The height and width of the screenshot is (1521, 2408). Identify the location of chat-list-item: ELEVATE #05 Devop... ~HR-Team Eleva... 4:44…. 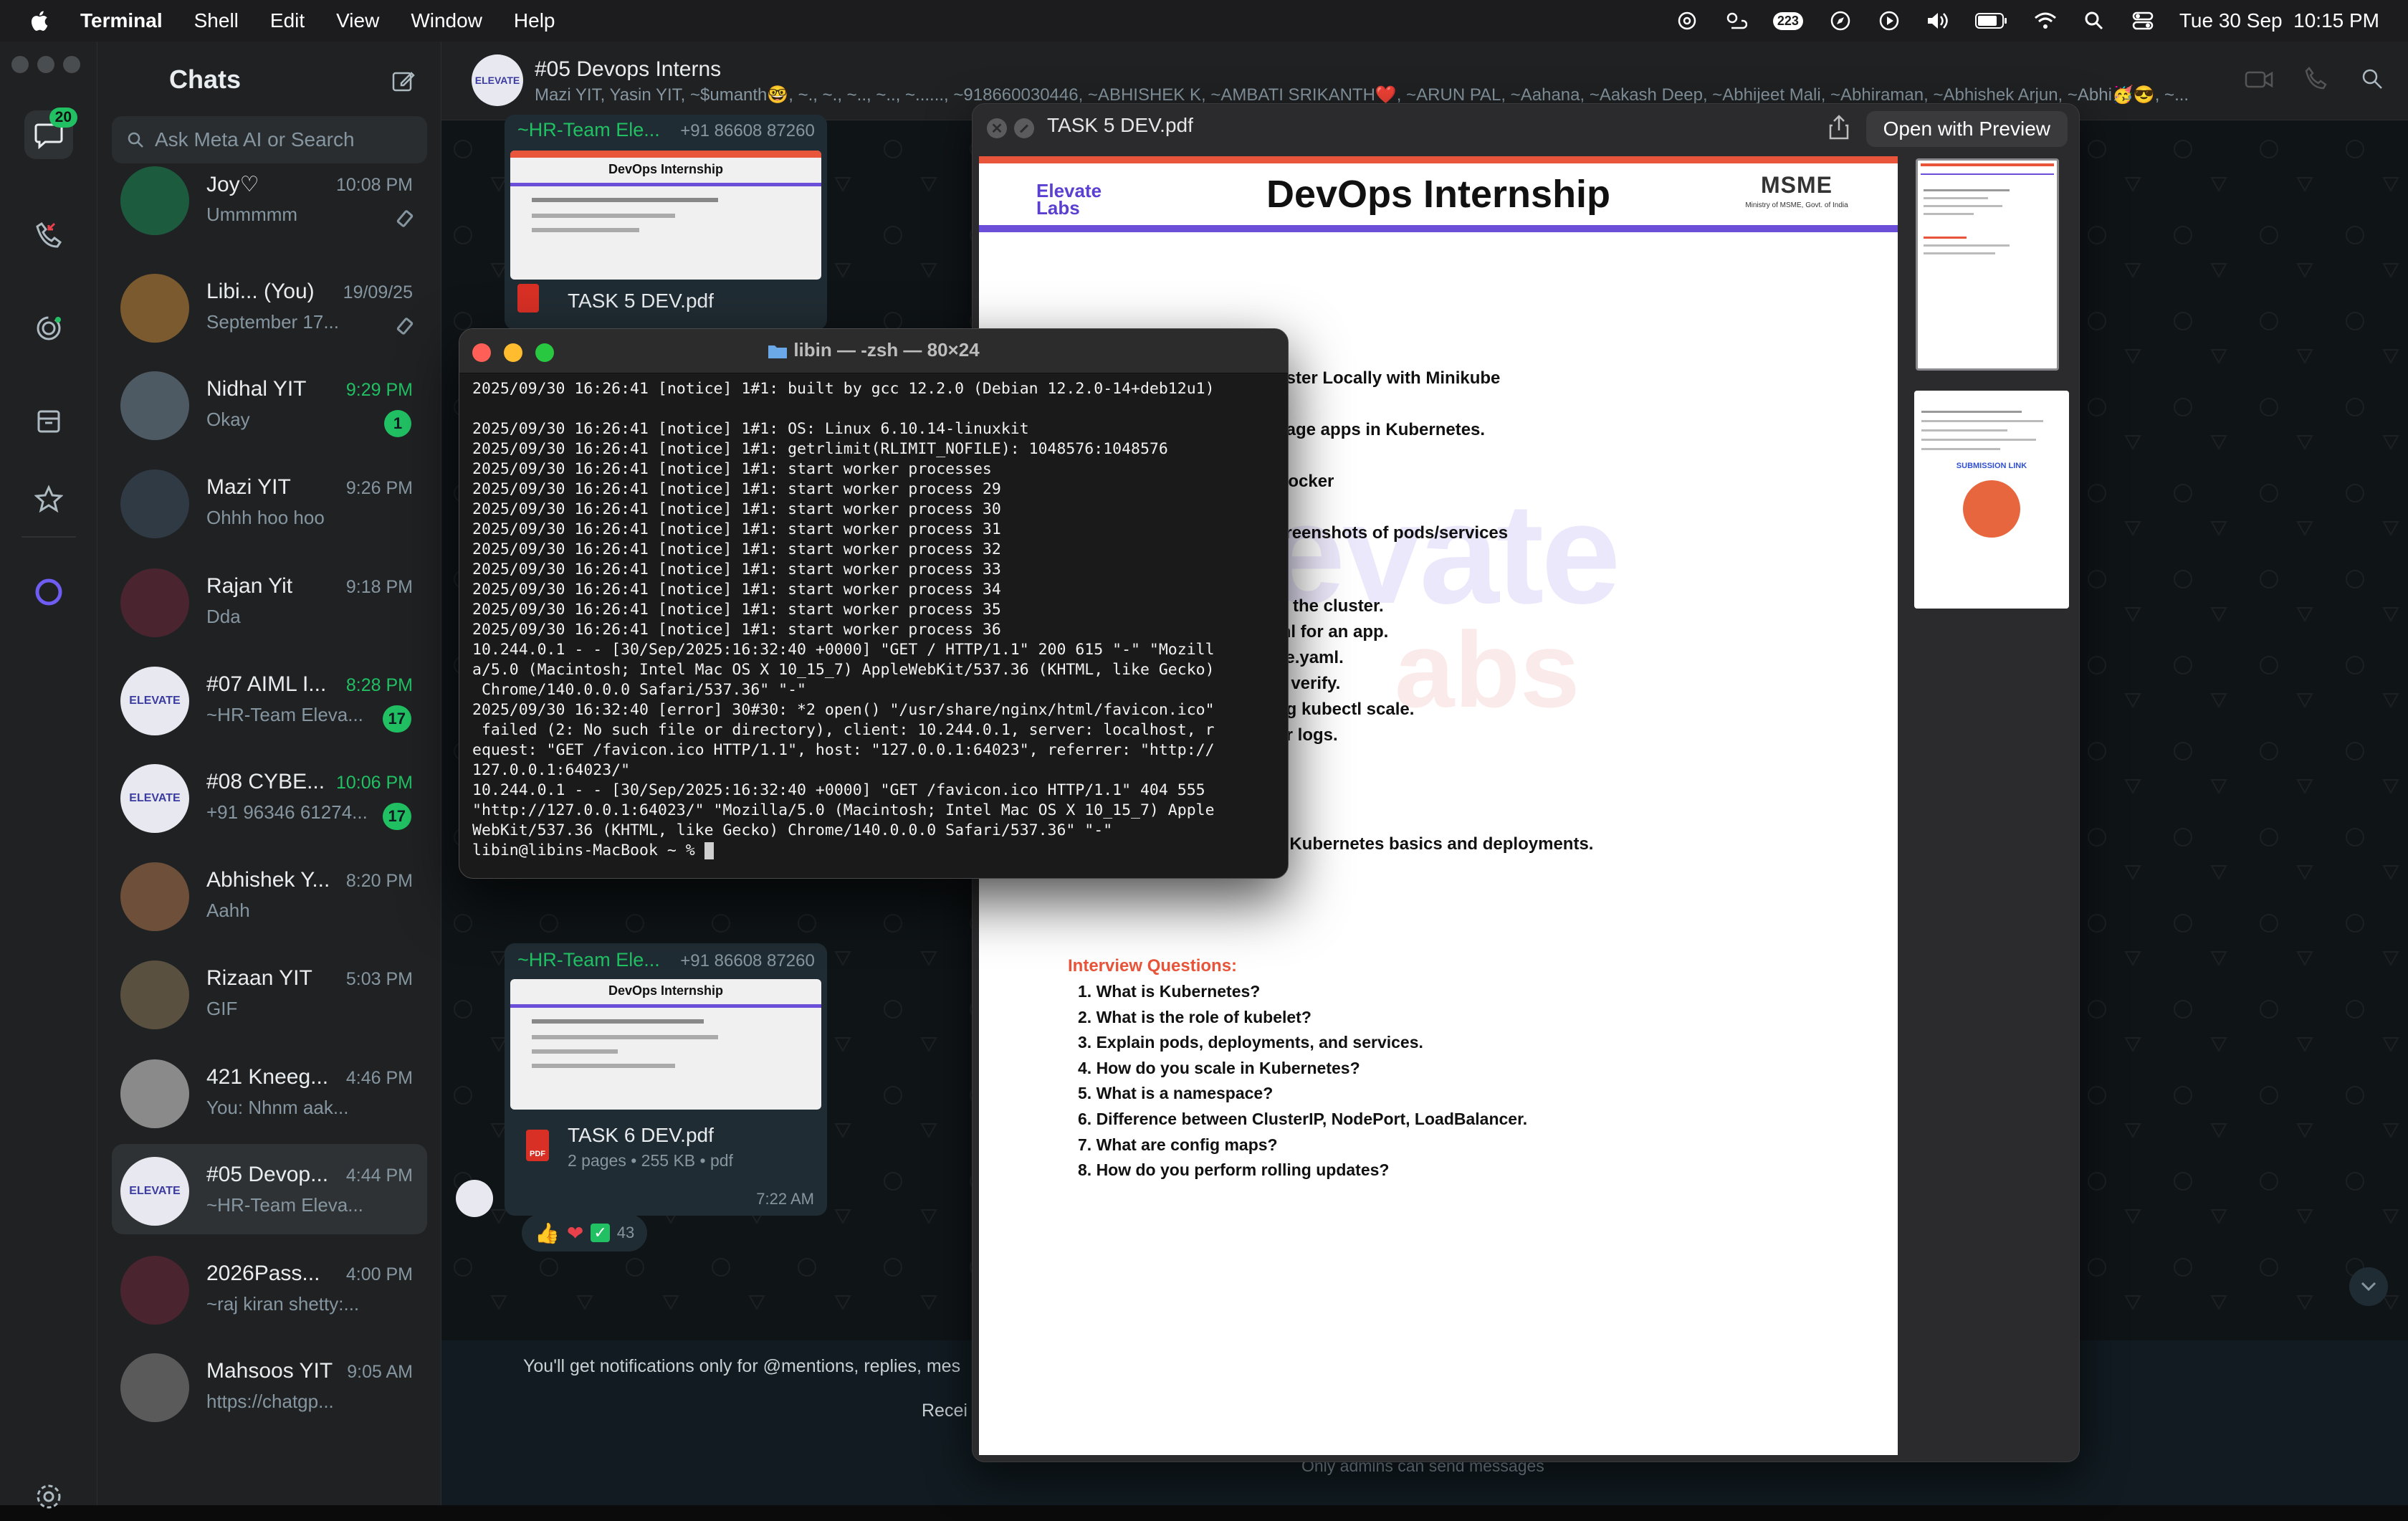
(269, 1189).